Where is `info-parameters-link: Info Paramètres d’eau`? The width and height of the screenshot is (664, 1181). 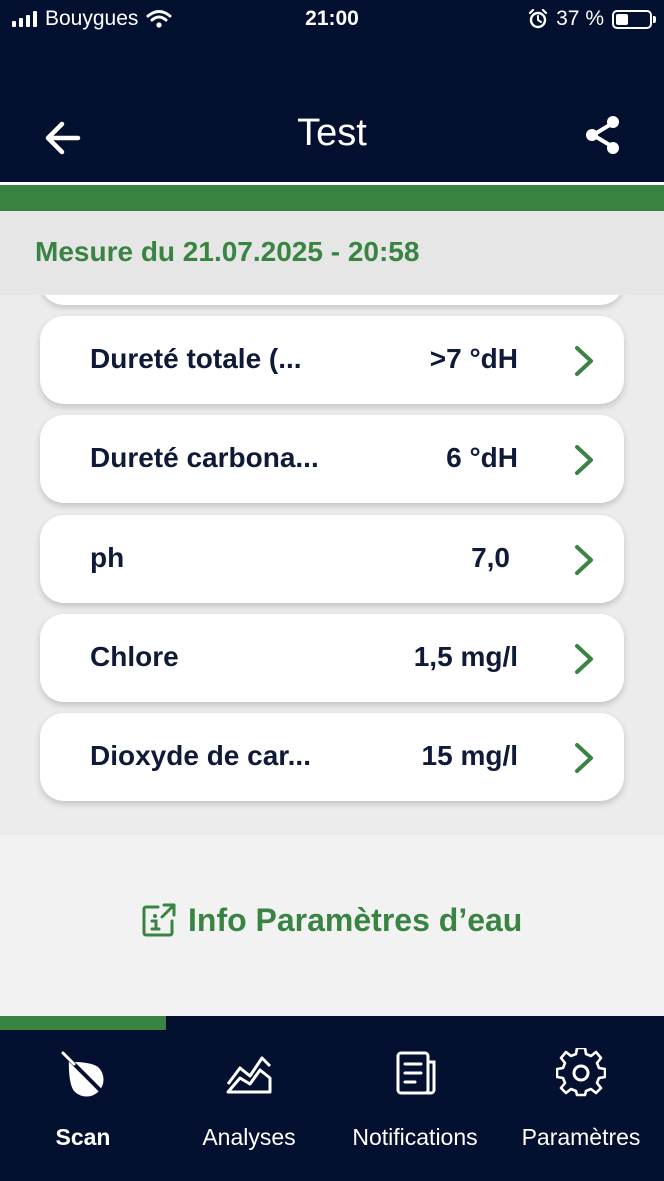
info-parameters-link: Info Paramètres d’eau is located at coordinates (331, 920).